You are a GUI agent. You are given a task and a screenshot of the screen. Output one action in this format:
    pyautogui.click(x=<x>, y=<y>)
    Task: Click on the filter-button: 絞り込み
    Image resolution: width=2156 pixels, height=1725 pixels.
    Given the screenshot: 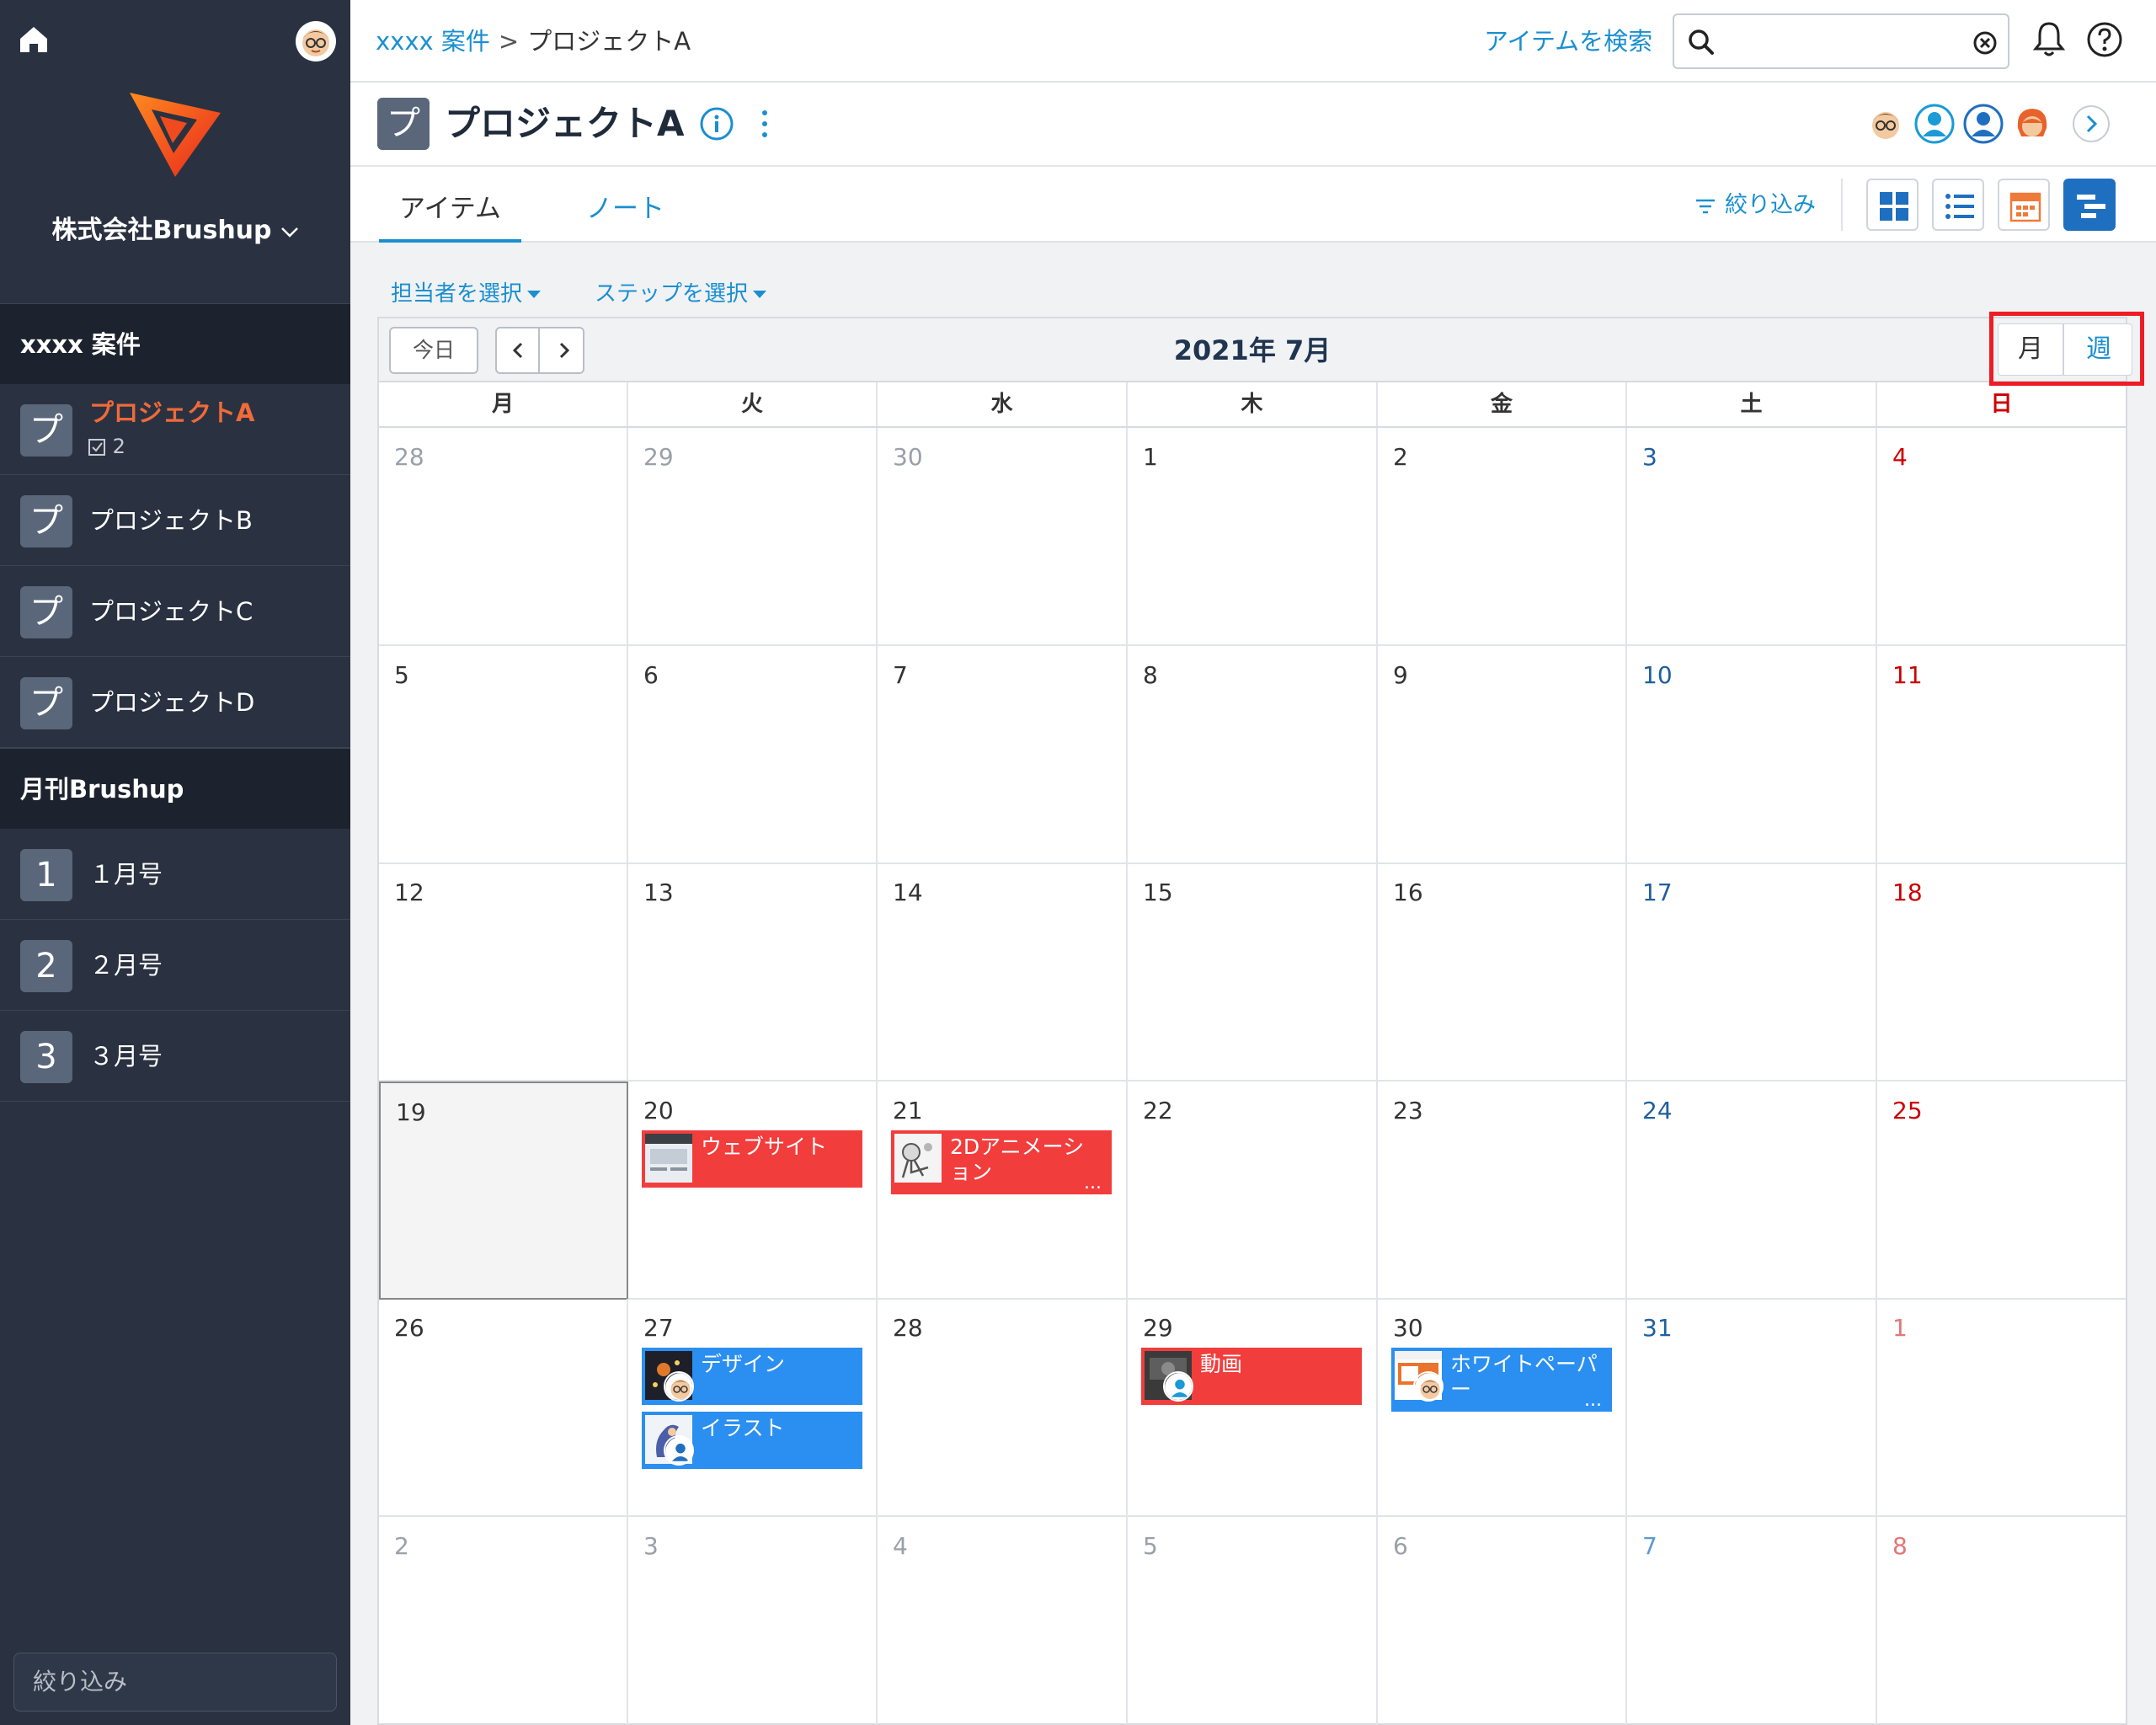 What is the action you would take?
    pyautogui.click(x=1755, y=205)
    